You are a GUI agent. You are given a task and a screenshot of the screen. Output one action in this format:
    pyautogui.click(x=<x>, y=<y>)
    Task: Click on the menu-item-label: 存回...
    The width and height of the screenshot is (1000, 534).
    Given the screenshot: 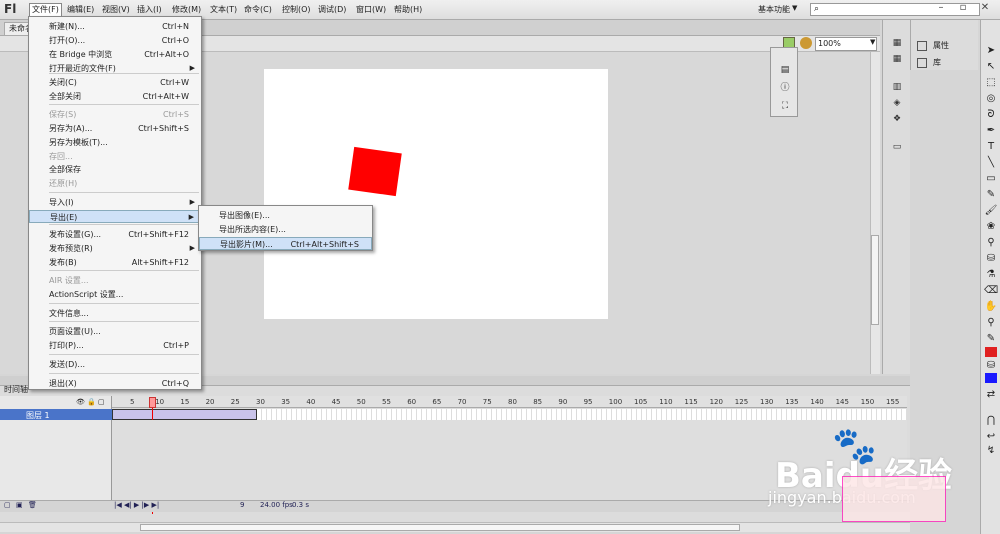 What is the action you would take?
    pyautogui.click(x=61, y=156)
    